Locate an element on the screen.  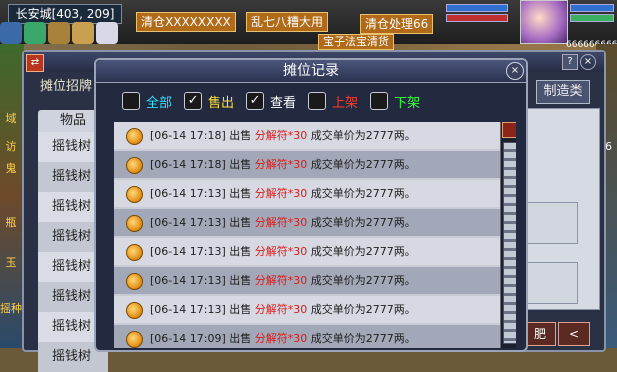
prev-page-button: < is located at coordinates (574, 334).